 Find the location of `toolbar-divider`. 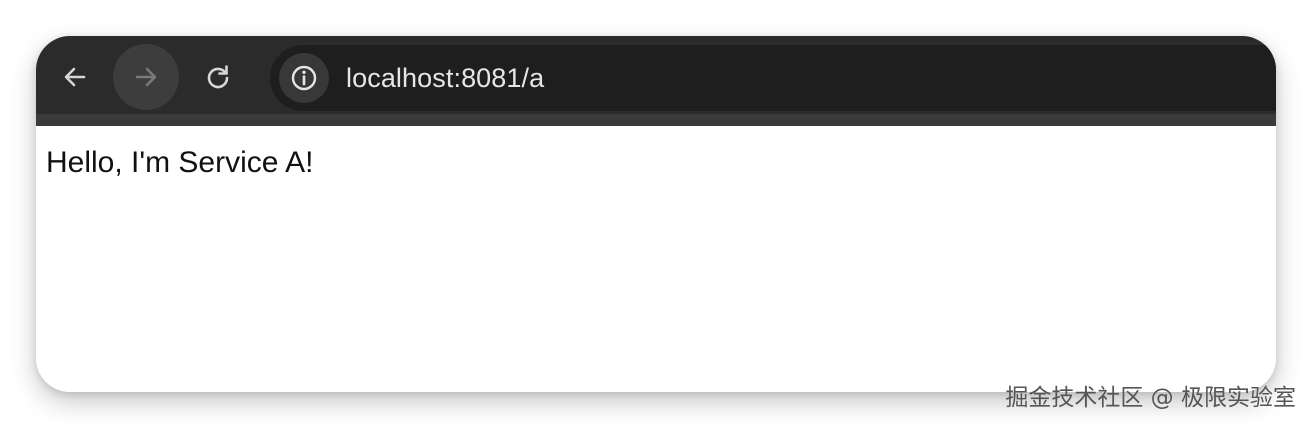

toolbar-divider is located at coordinates (656, 120).